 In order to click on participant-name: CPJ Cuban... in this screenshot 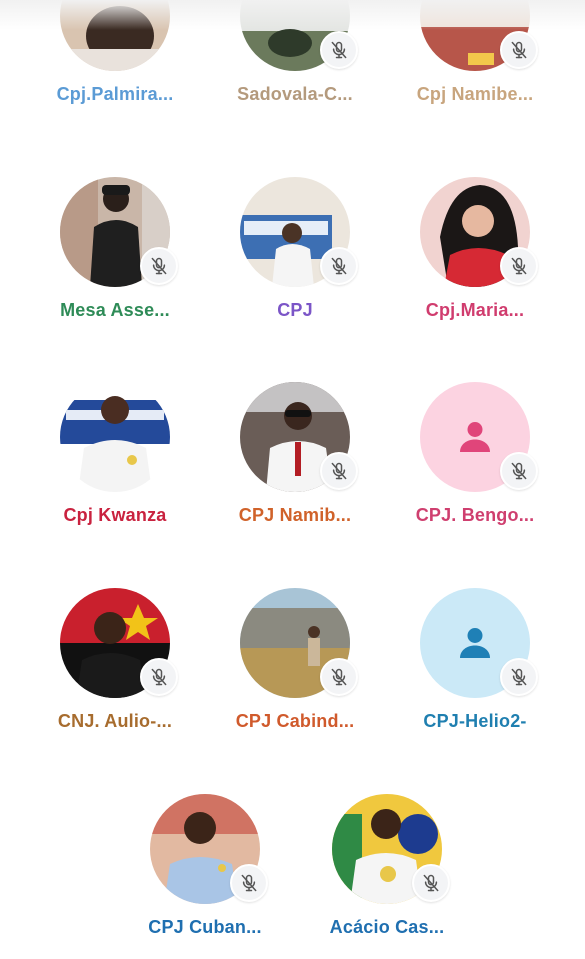, I will do `click(205, 927)`.